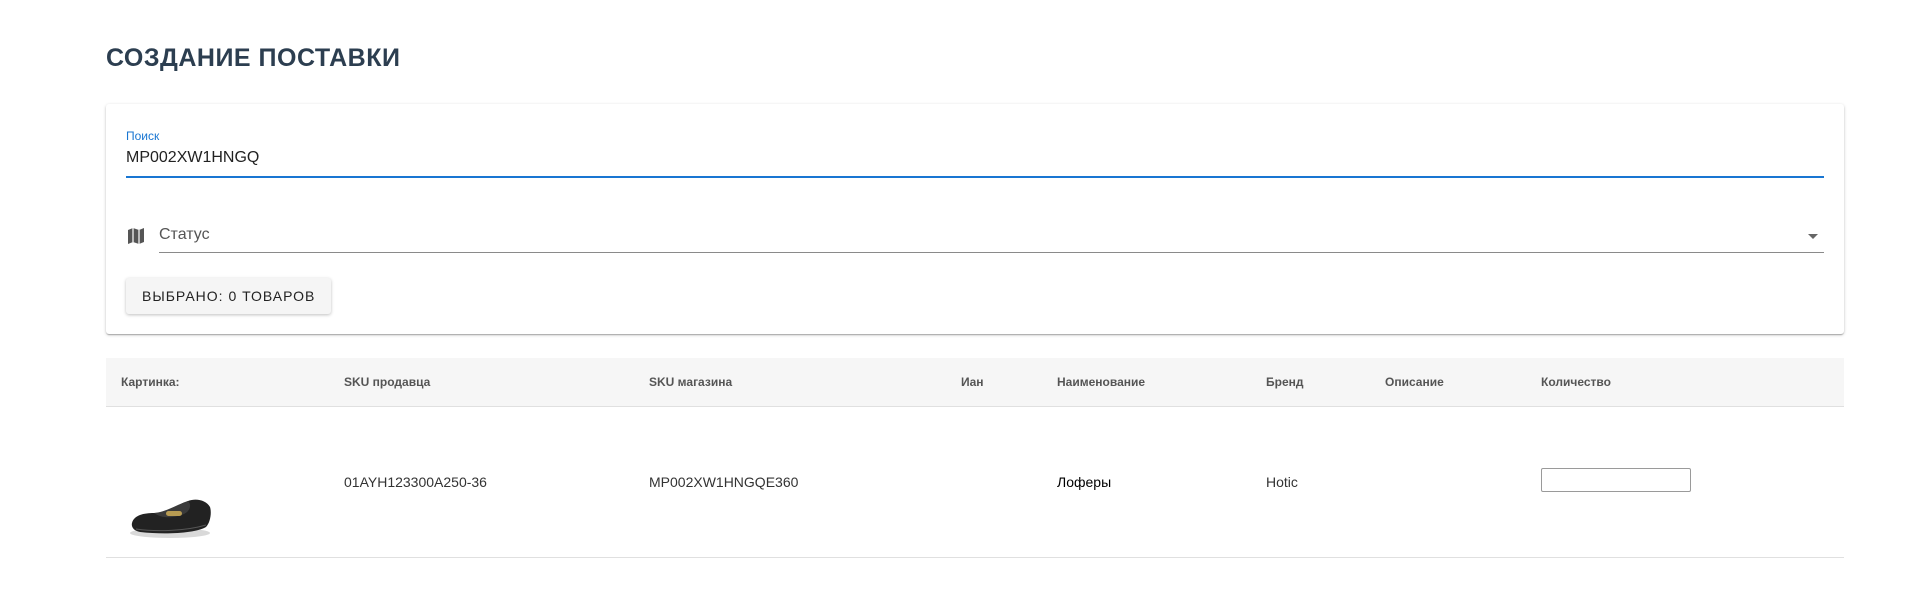 Image resolution: width=1929 pixels, height=593 pixels. I want to click on column-header-shop-sku: SKU магазина, so click(690, 382).